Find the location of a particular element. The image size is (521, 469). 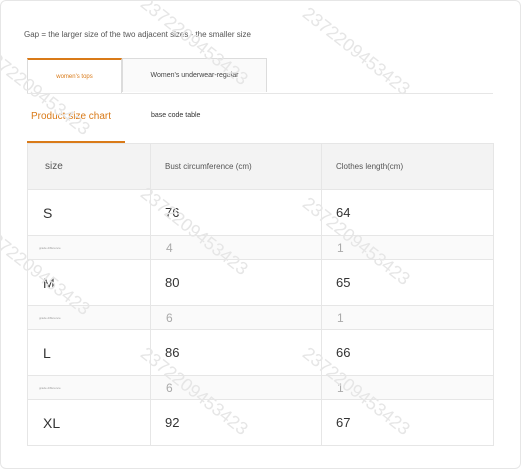

tab-womens-tops: women's tops is located at coordinates (74, 75).